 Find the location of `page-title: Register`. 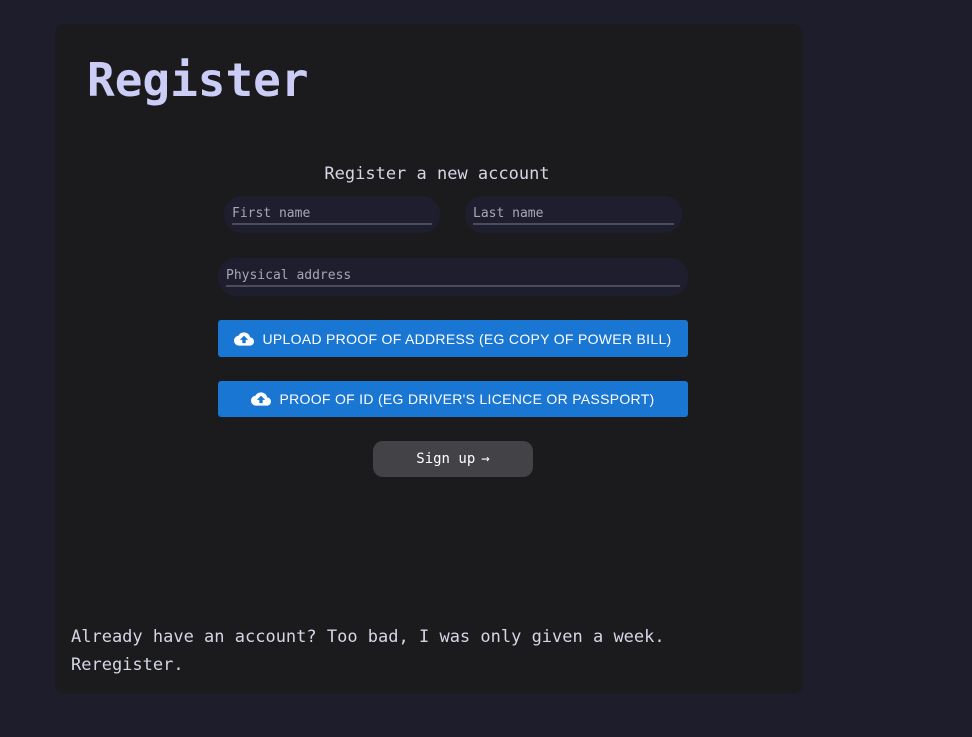

page-title: Register is located at coordinates (198, 80).